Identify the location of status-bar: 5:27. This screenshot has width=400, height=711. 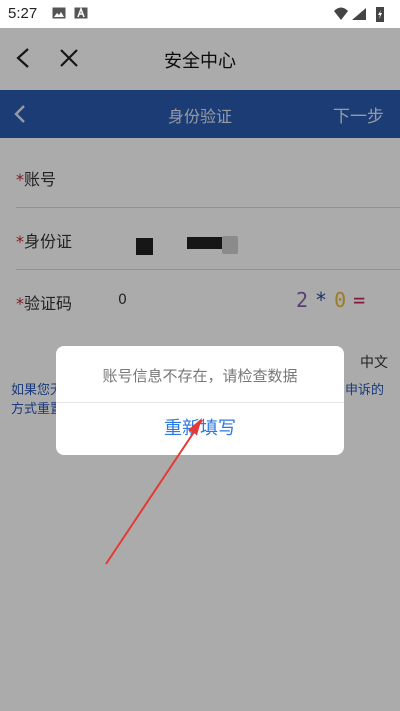
(200, 14).